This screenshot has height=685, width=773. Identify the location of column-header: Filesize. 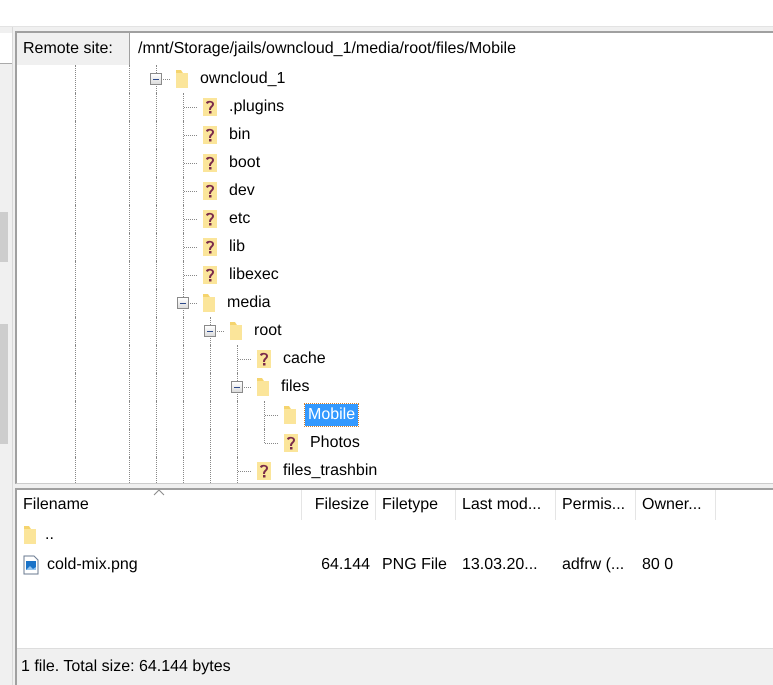
(339, 505).